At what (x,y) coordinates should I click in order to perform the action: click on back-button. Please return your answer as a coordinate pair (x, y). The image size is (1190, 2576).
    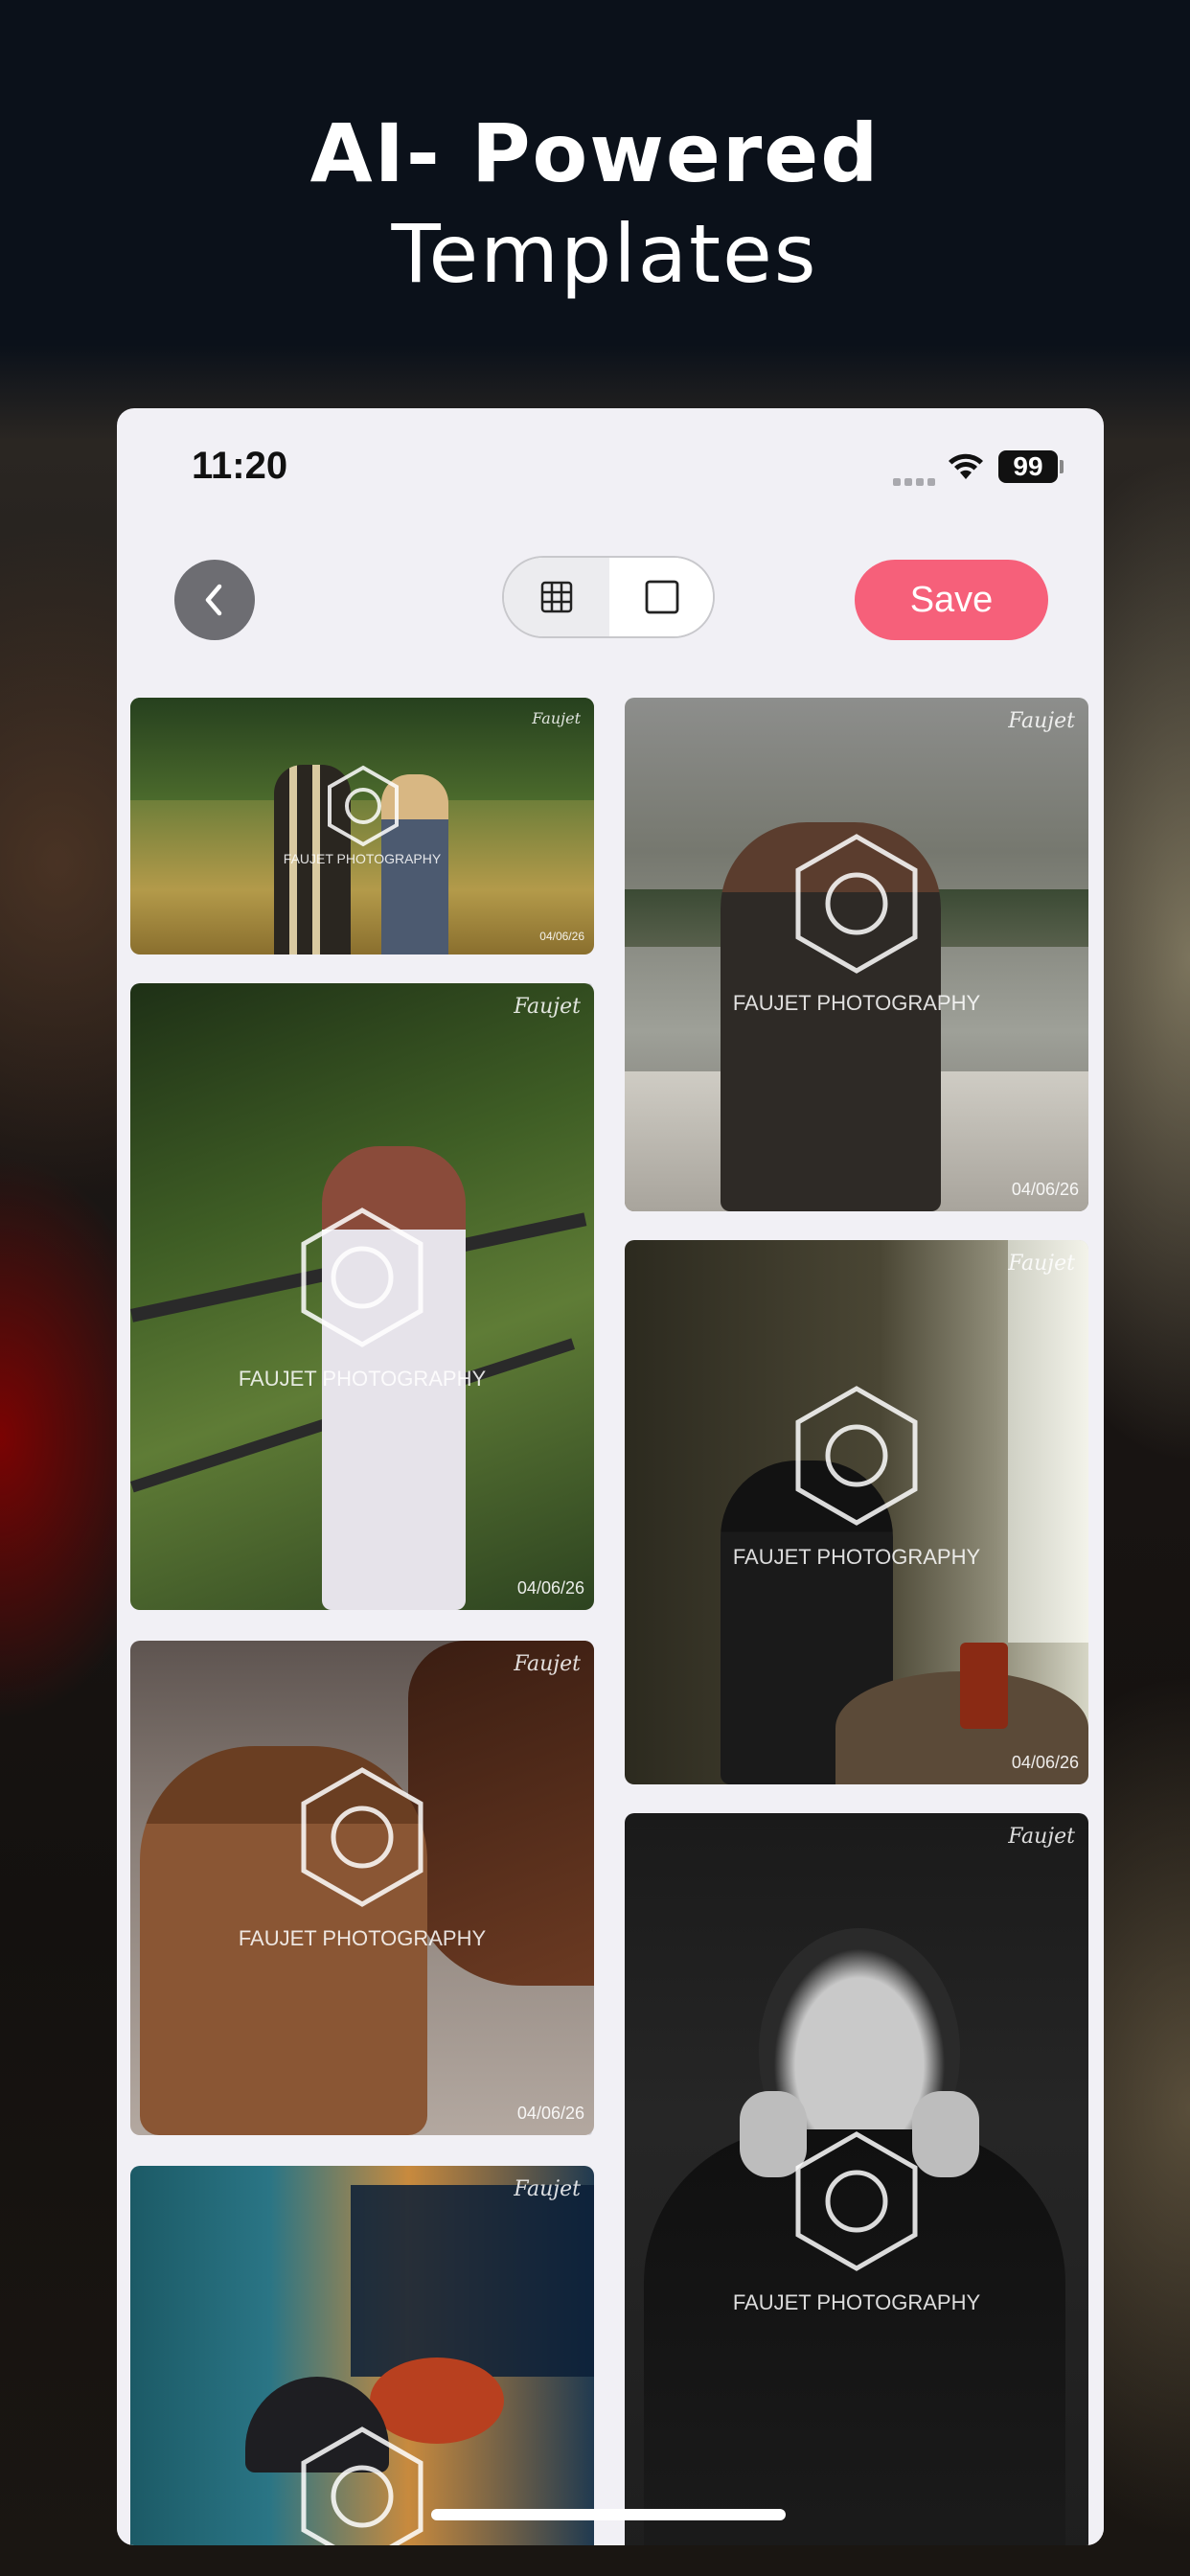
    Looking at the image, I should click on (214, 600).